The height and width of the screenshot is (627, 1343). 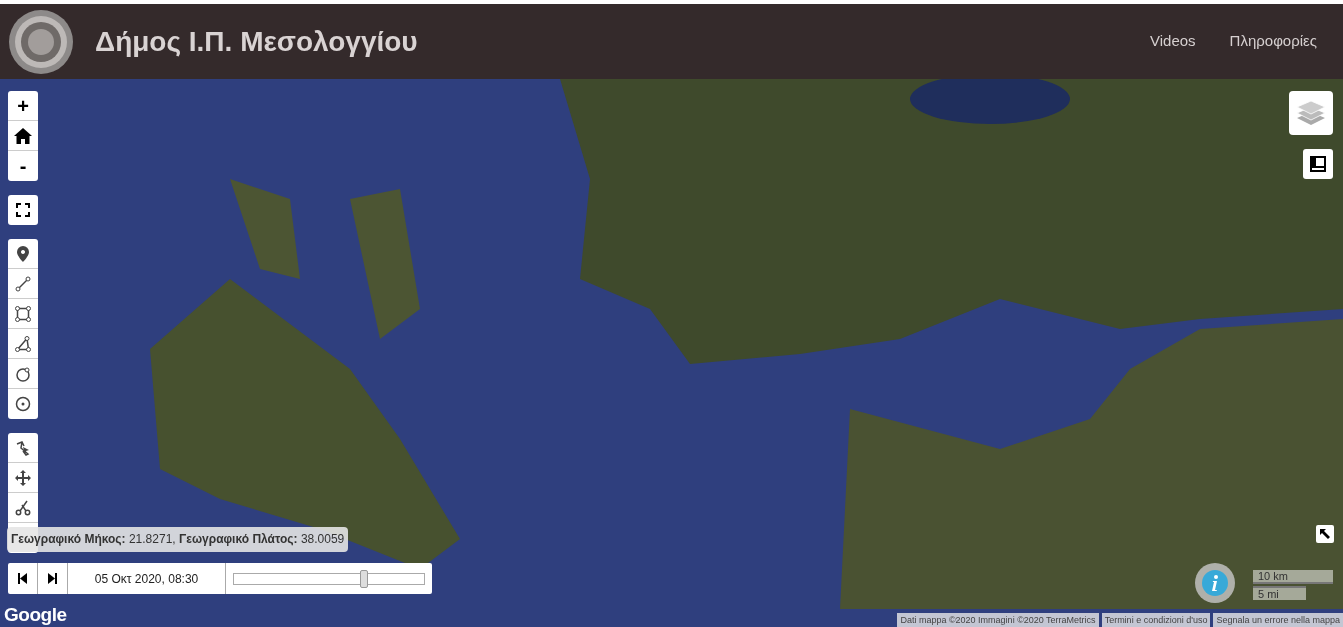 What do you see at coordinates (998, 620) in the screenshot?
I see `map-attribution: Dati mappa ©2020 Immagini ©2020 TerraMetrics` at bounding box center [998, 620].